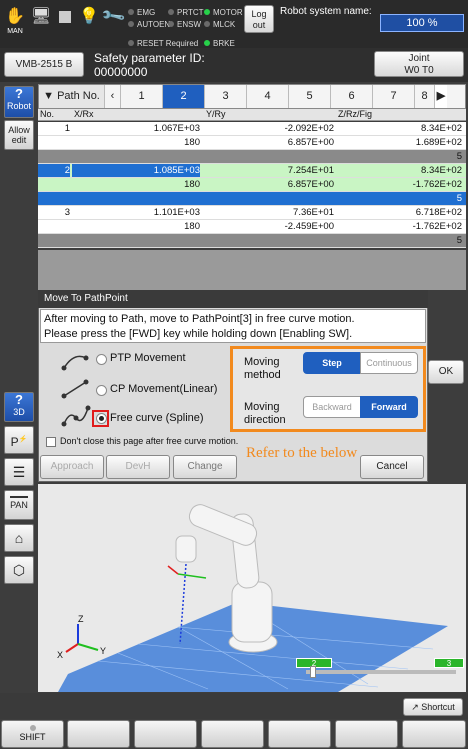 This screenshot has height=749, width=468. Describe the element at coordinates (19, 505) in the screenshot. I see `pan-button: PAN` at that location.